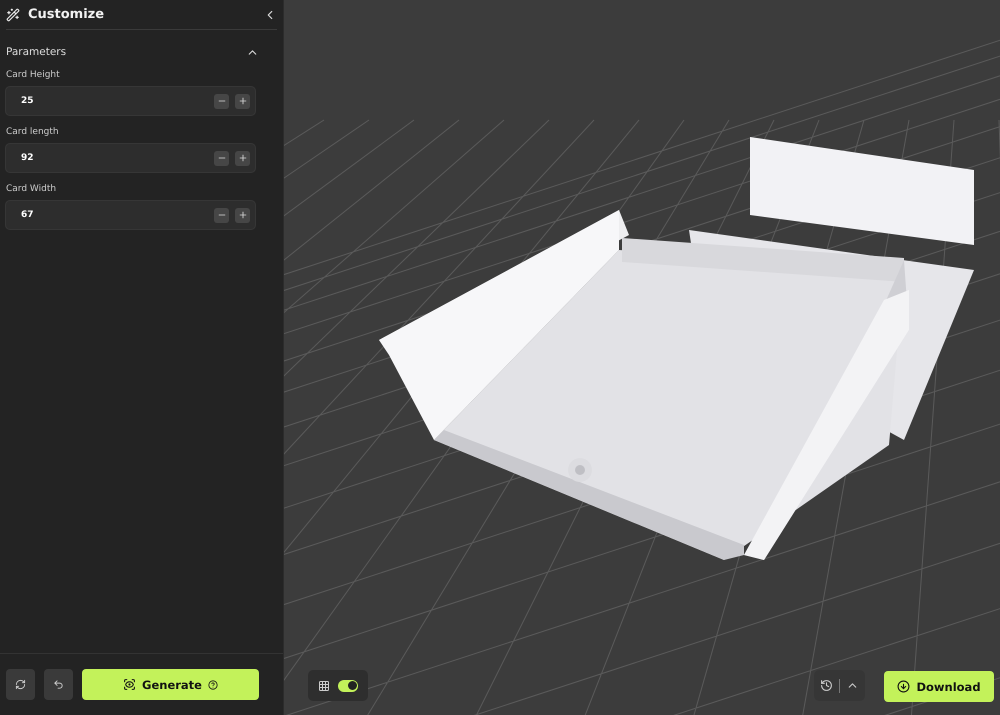 The image size is (1000, 715). What do you see at coordinates (826, 685) in the screenshot?
I see `history-icon` at bounding box center [826, 685].